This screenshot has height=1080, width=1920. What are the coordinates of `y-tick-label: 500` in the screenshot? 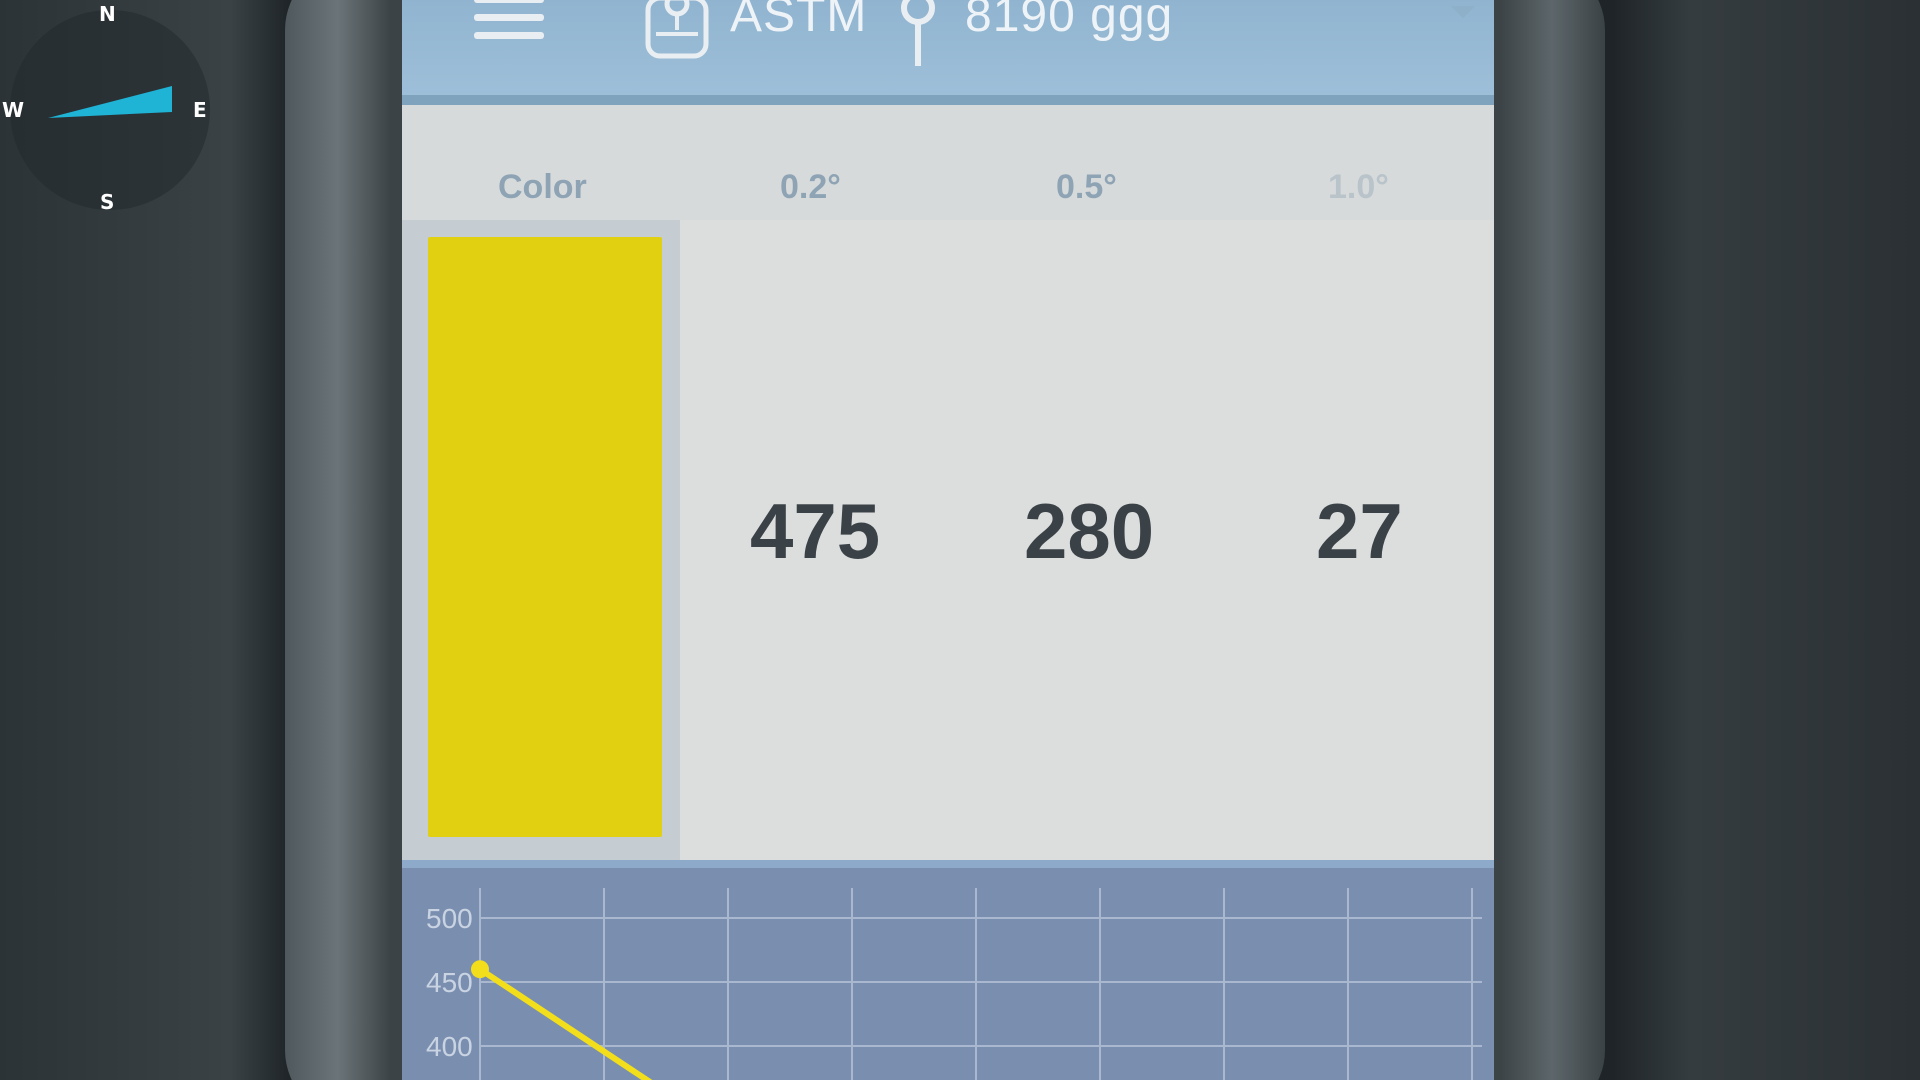 It's located at (449, 918).